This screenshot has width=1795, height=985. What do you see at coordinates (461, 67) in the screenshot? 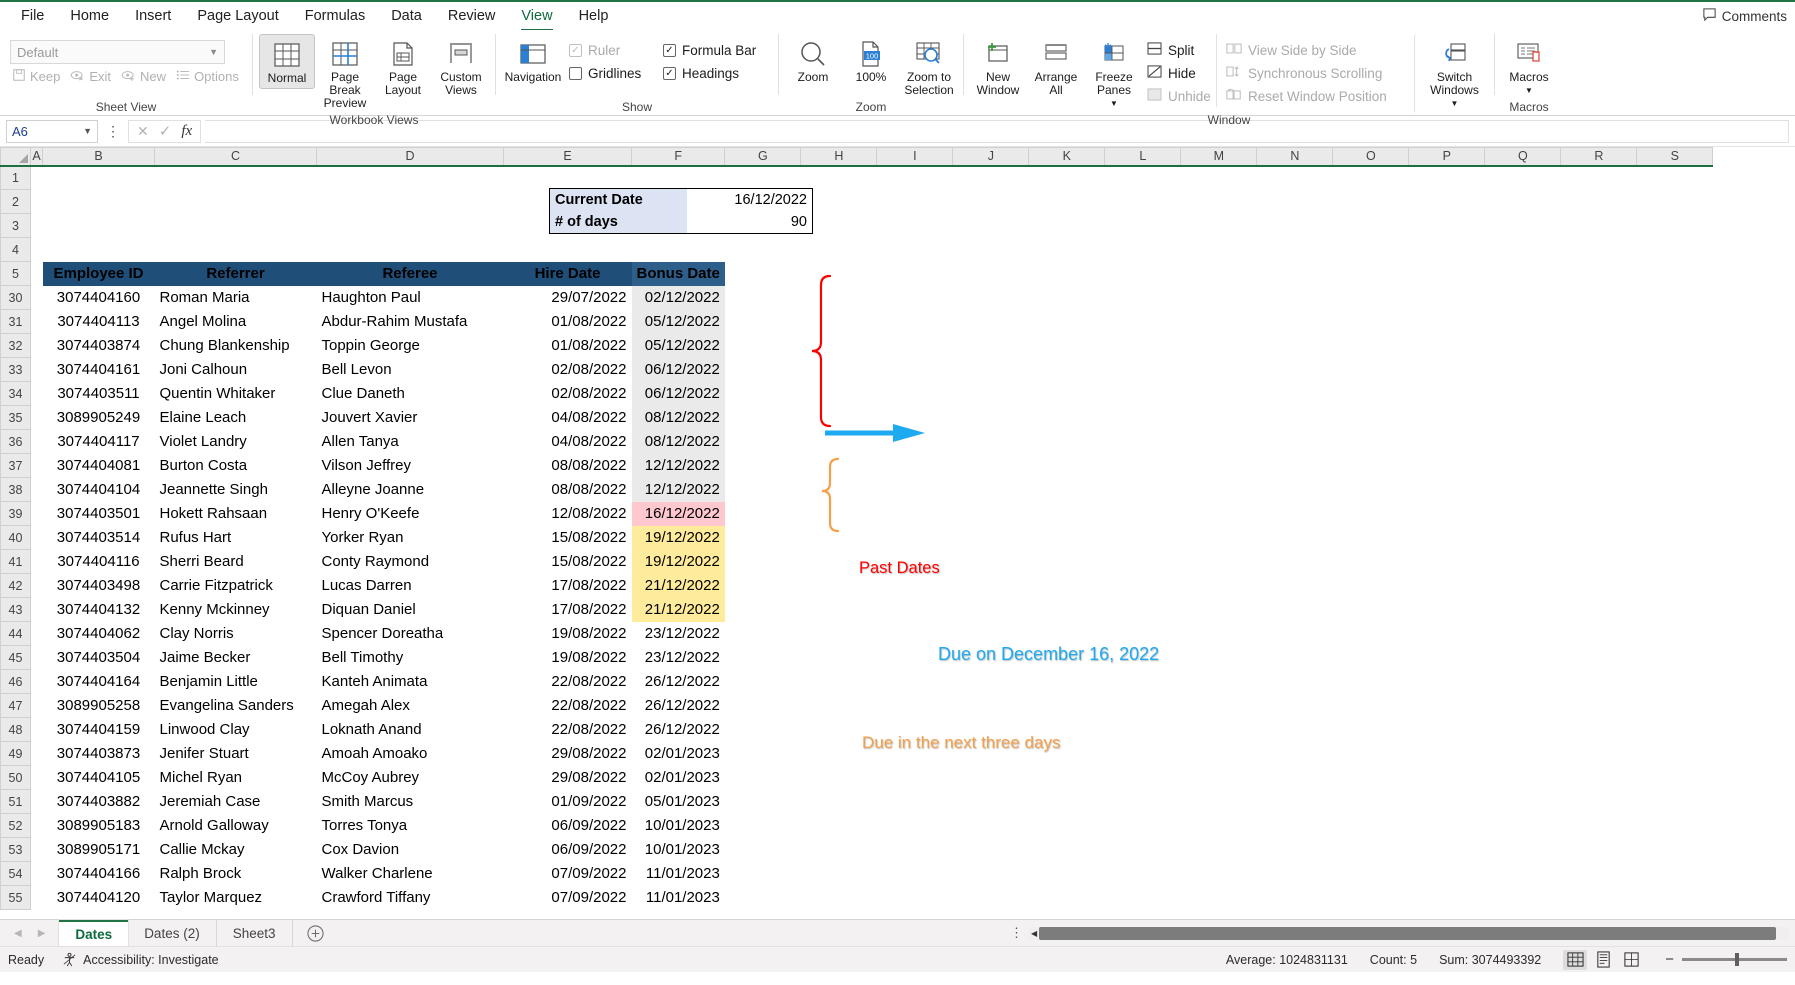
I see `custom-views-button: Custom Views` at bounding box center [461, 67].